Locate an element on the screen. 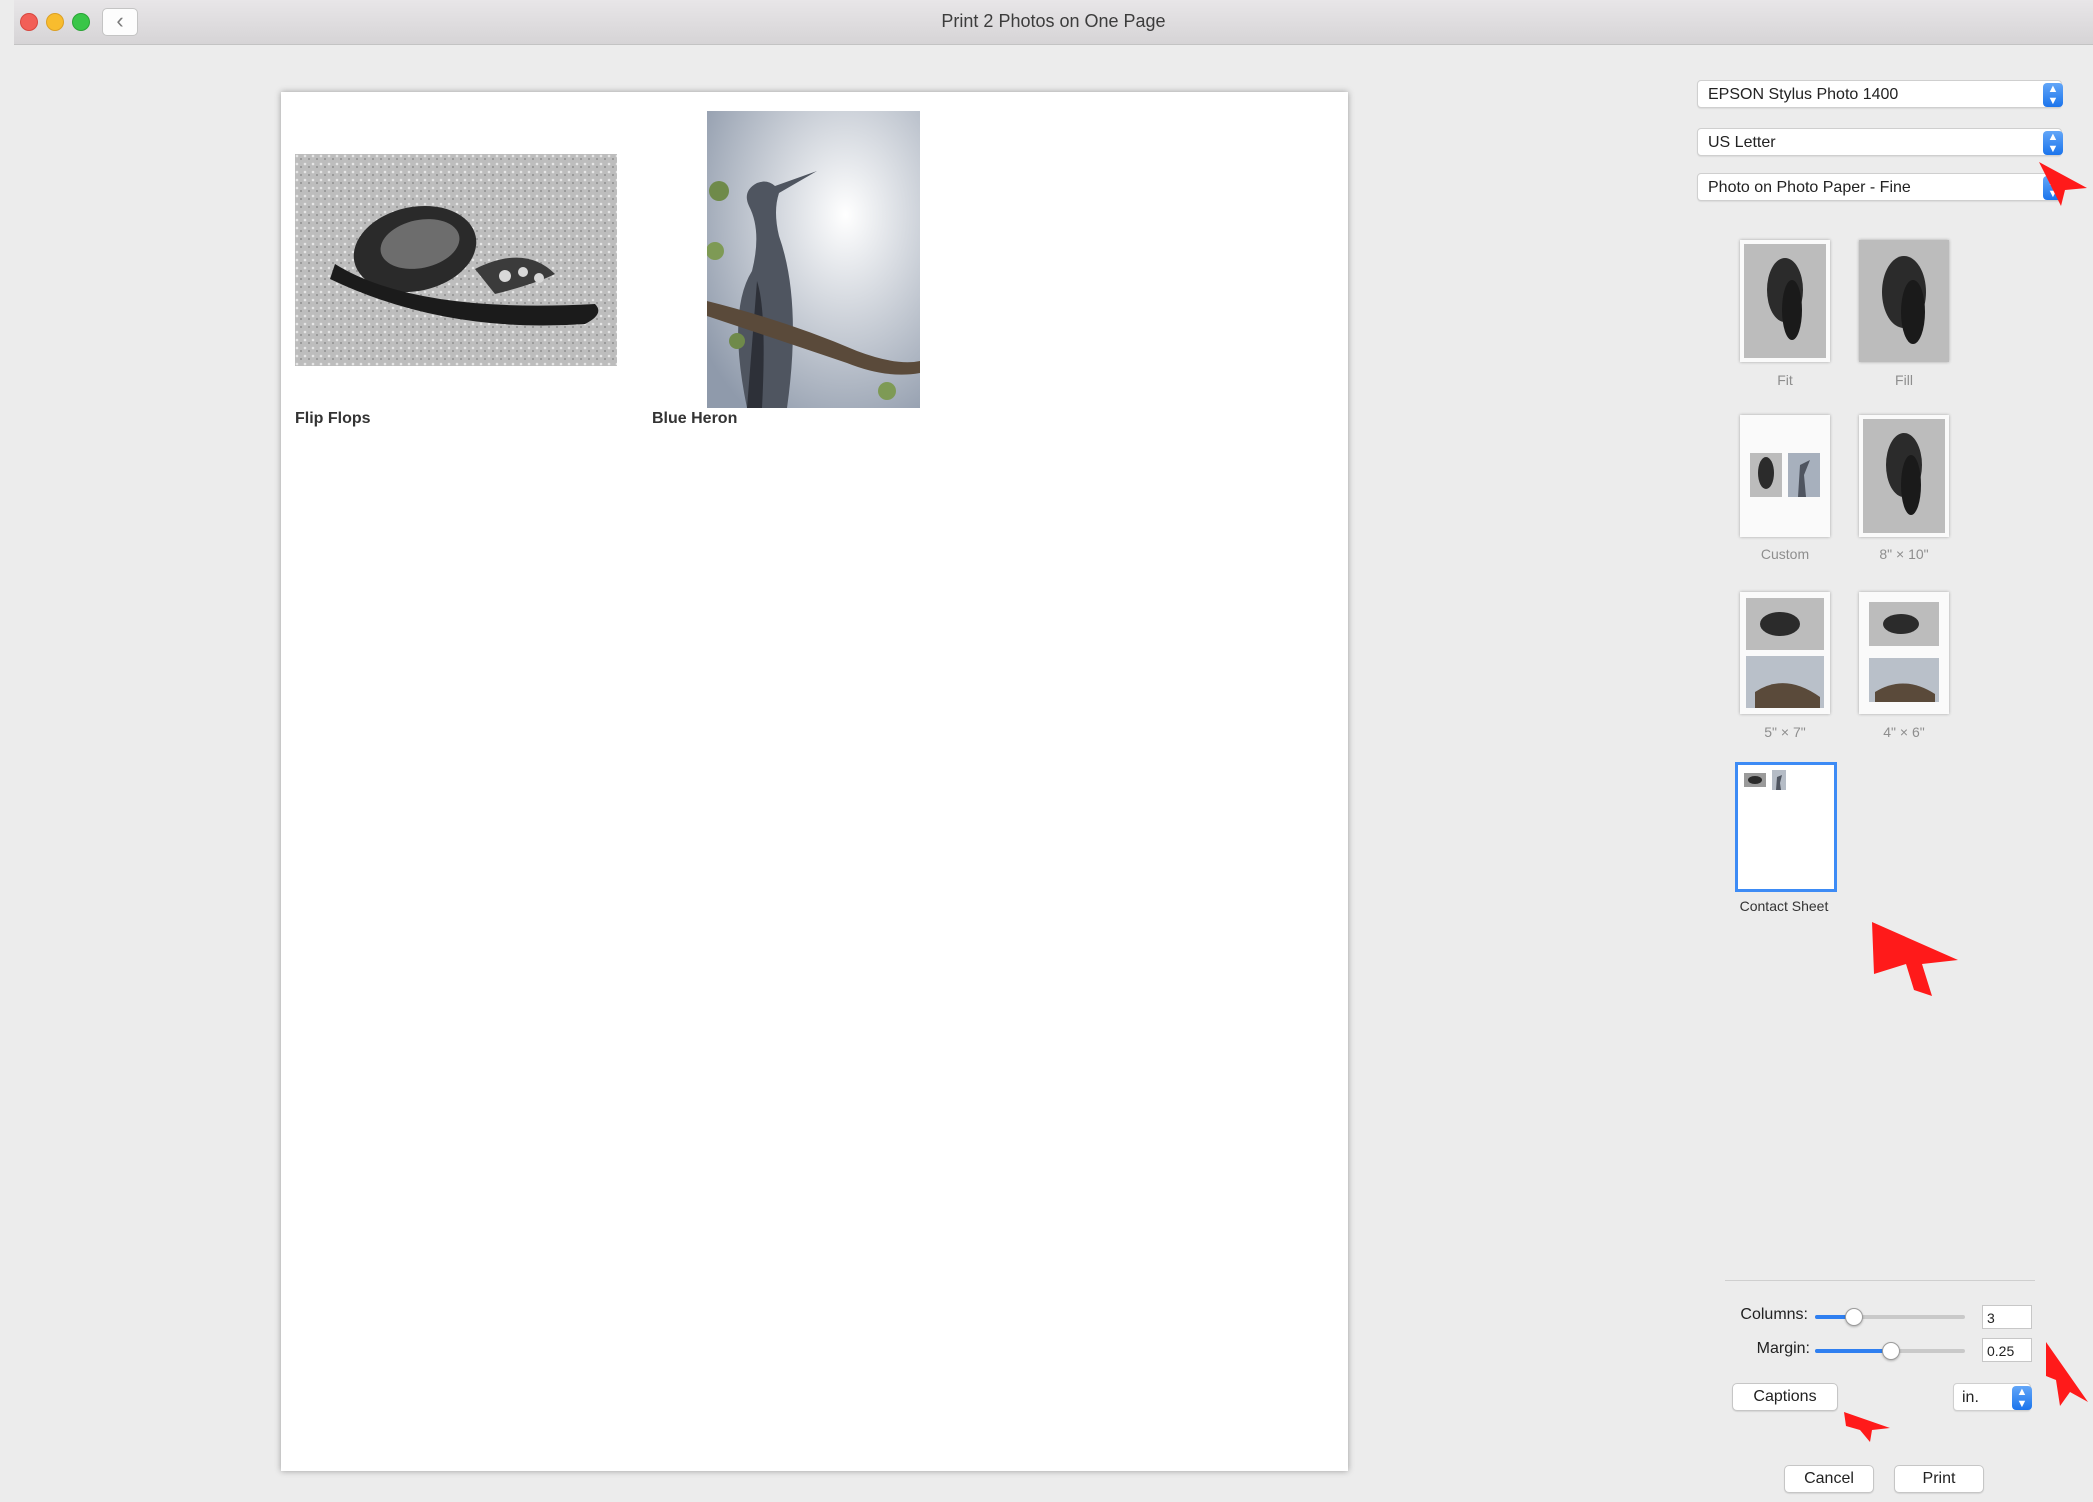 The width and height of the screenshot is (2093, 1502). quality-value: Photo on Photo Paper - Fine is located at coordinates (1809, 187).